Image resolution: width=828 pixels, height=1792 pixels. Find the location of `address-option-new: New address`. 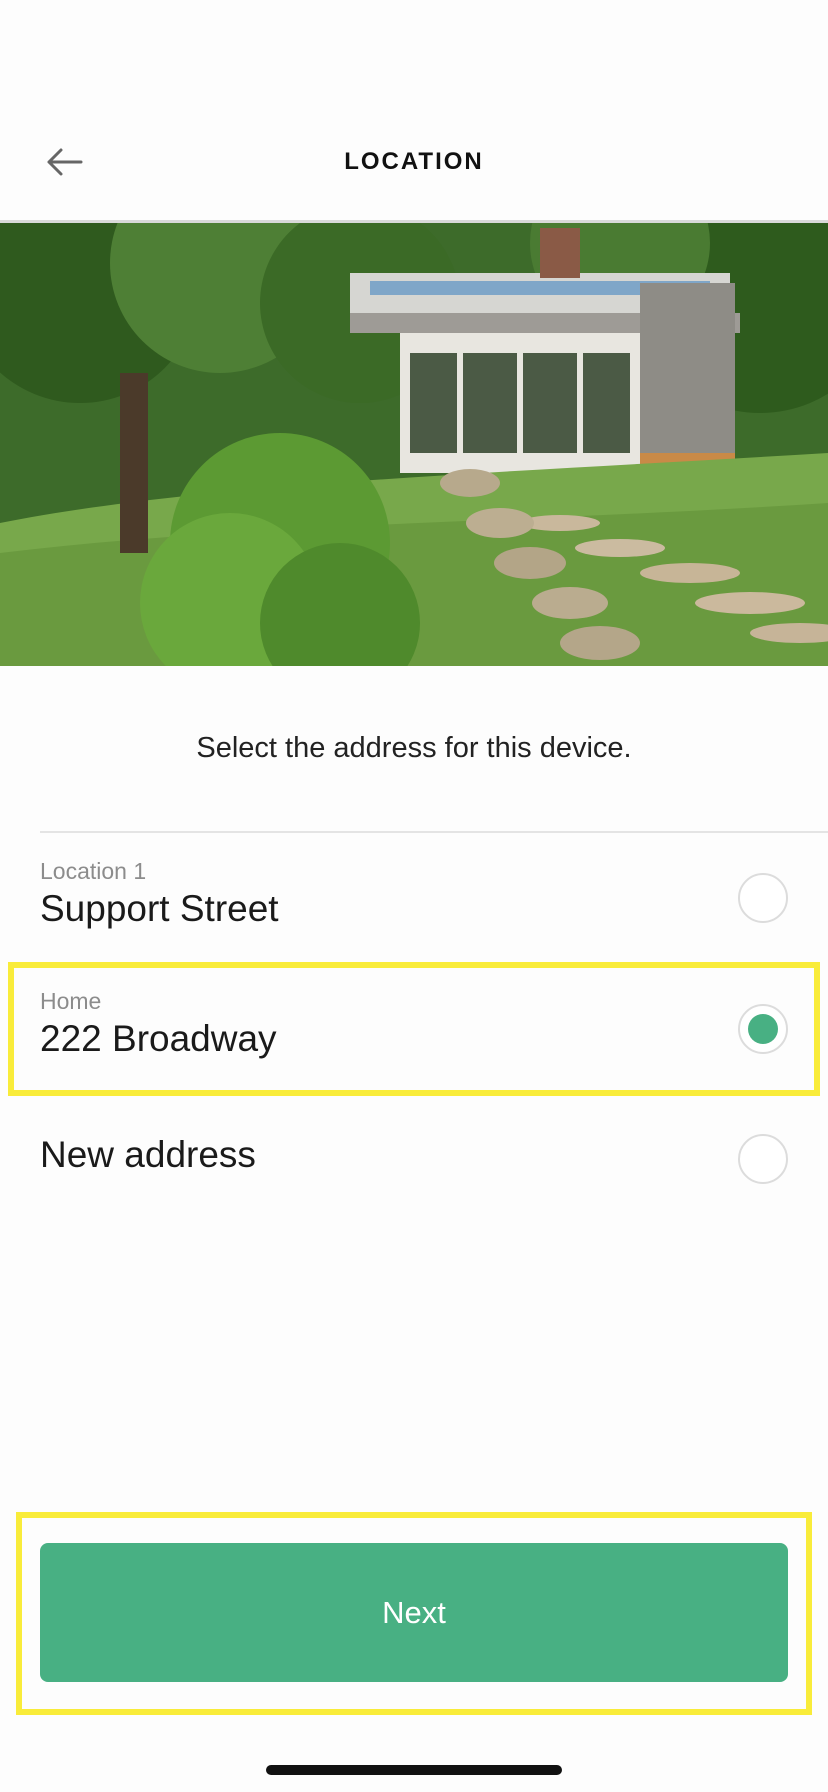

address-option-new: New address is located at coordinates (434, 1159).